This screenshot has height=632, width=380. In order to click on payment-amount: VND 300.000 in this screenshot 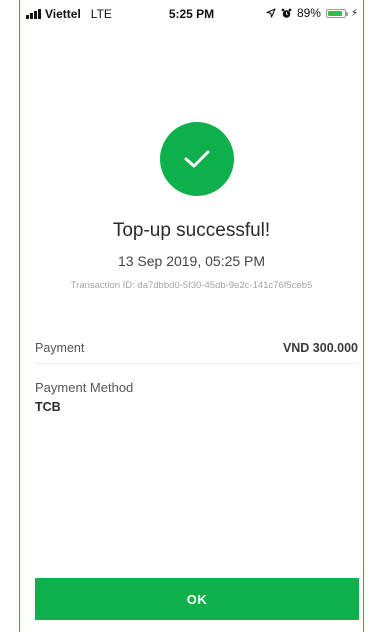, I will do `click(320, 348)`.